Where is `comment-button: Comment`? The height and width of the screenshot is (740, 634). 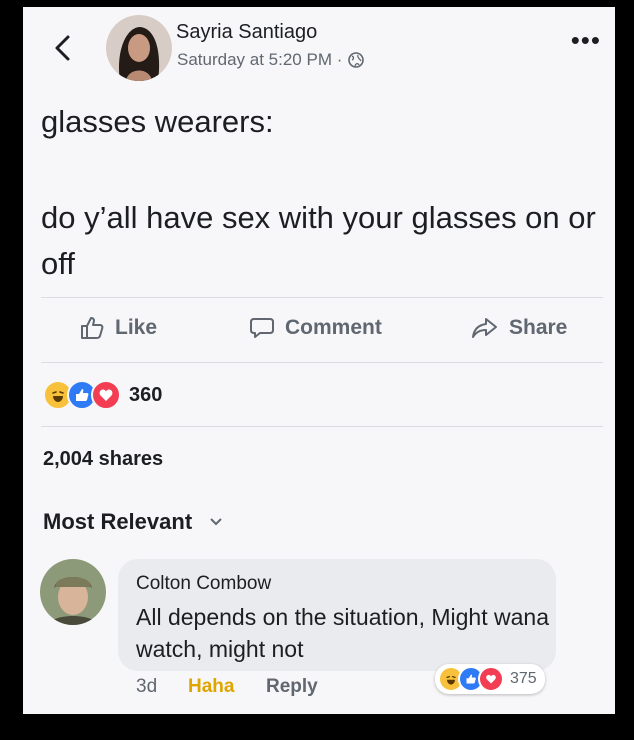 comment-button: Comment is located at coordinates (315, 328).